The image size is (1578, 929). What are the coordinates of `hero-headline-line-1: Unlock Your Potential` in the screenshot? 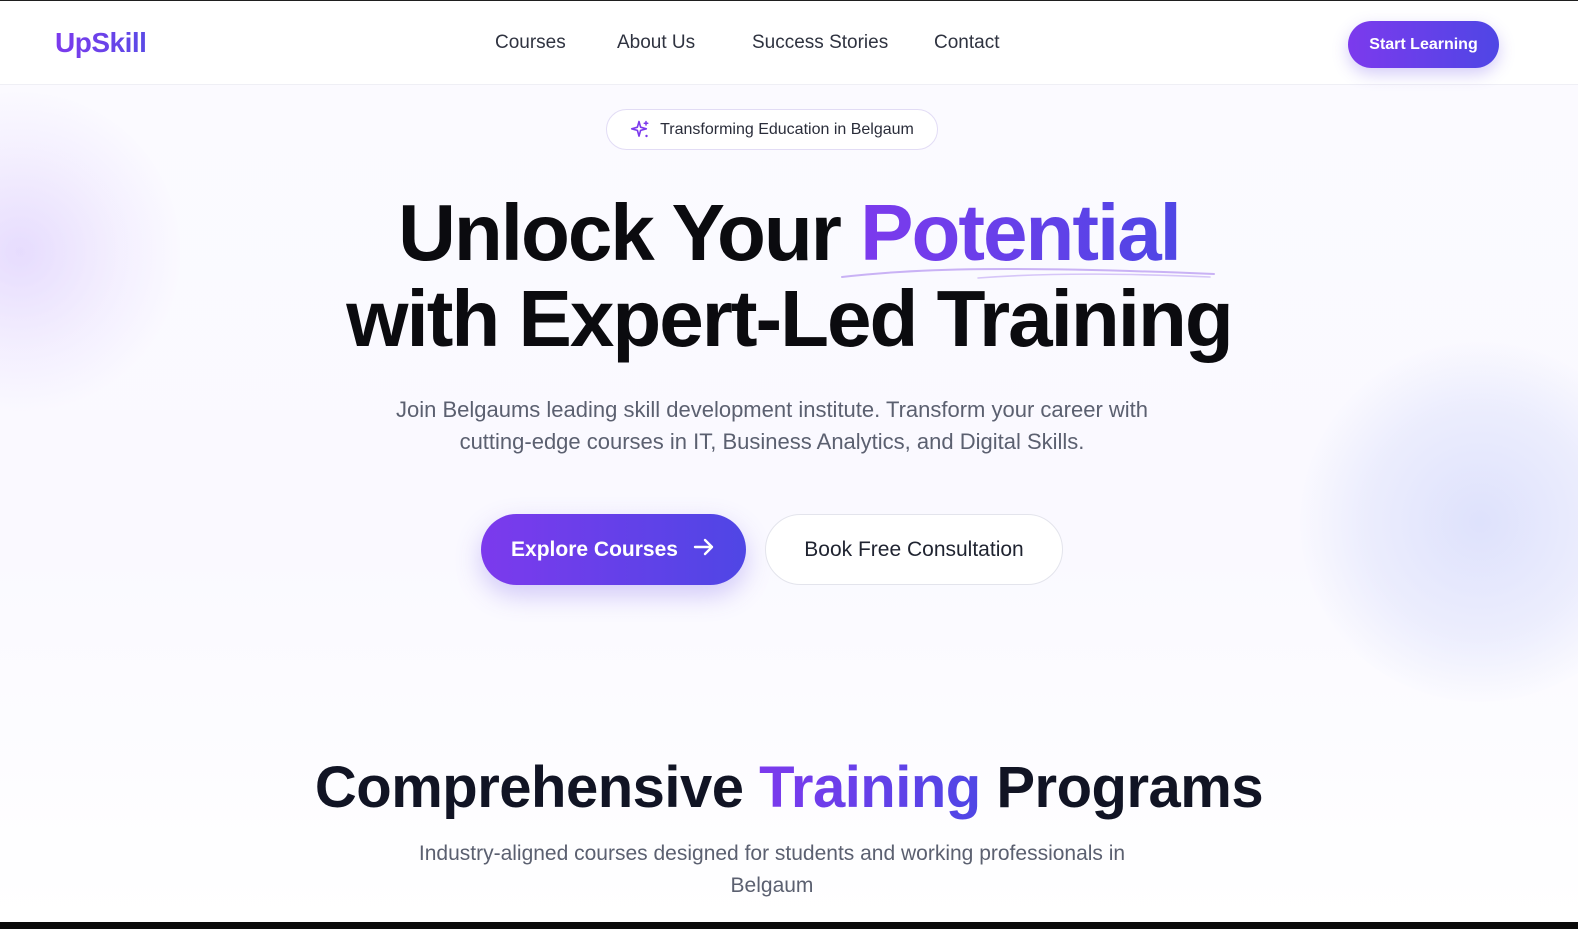 It's located at (789, 233).